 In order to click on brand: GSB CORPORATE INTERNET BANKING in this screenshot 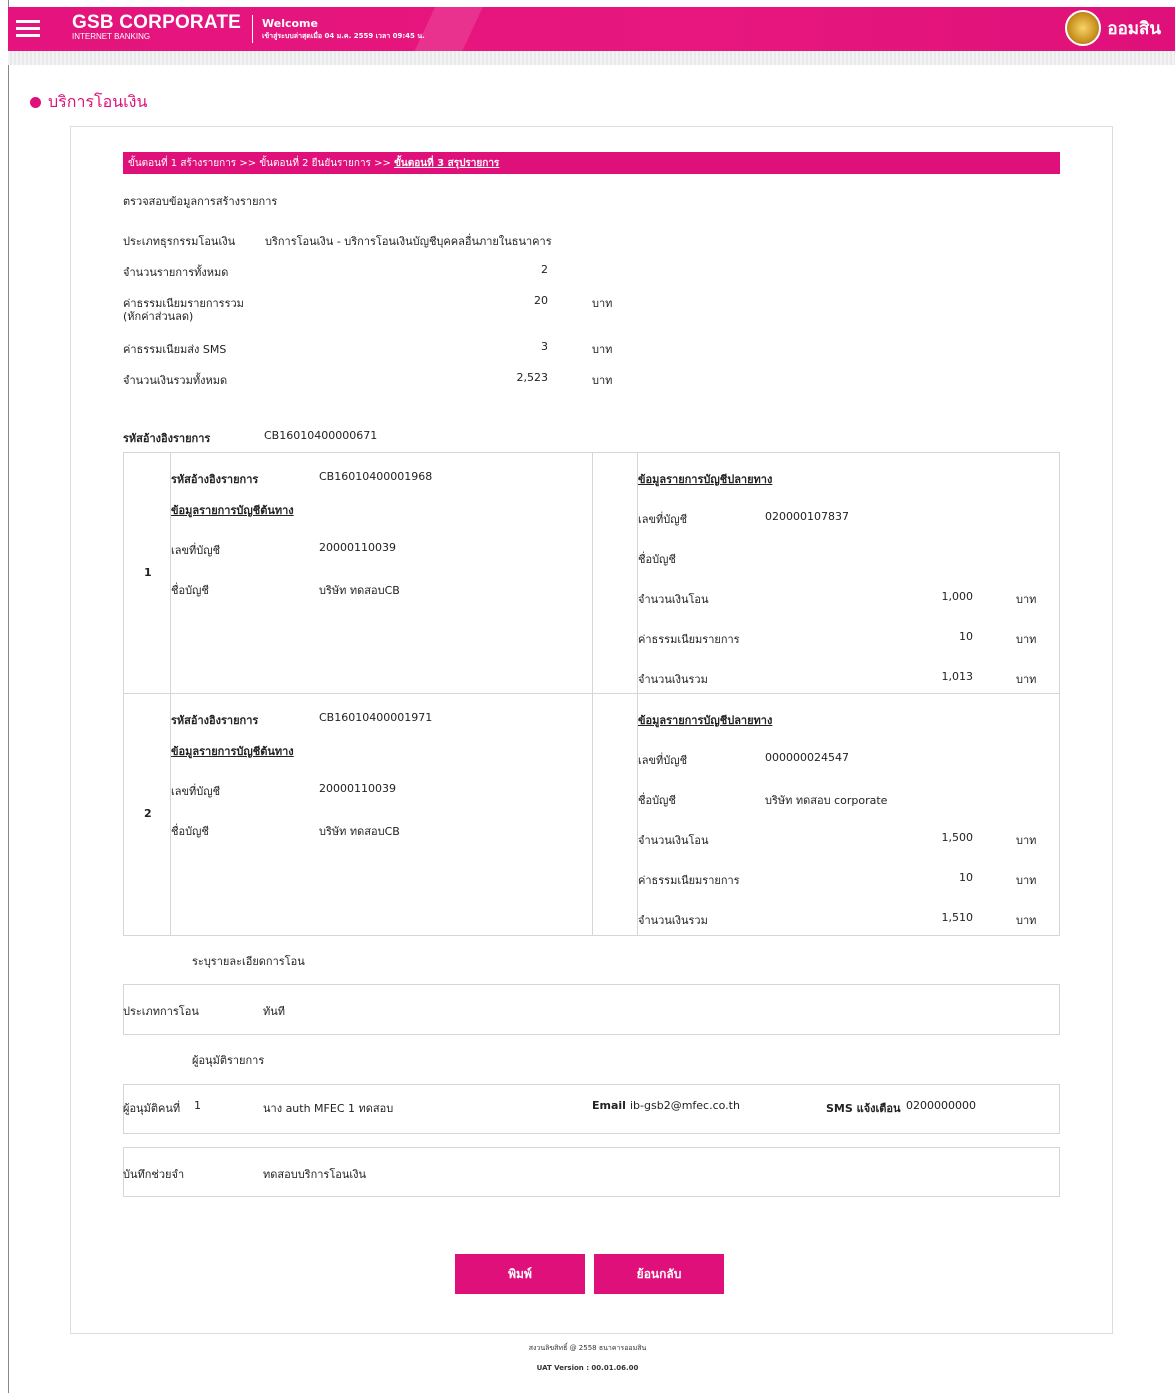, I will do `click(156, 26)`.